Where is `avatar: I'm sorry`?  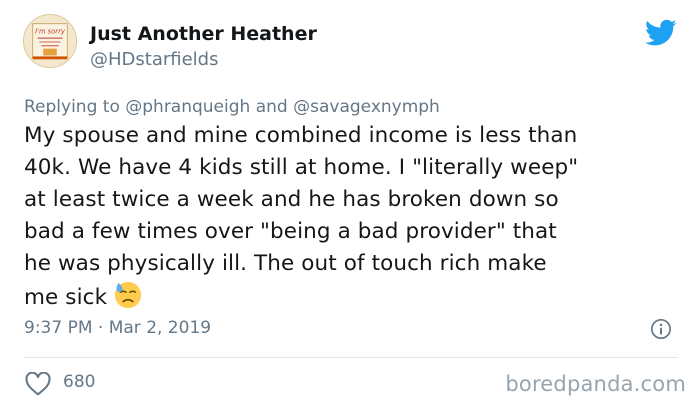
avatar: I'm sorry is located at coordinates (50, 41).